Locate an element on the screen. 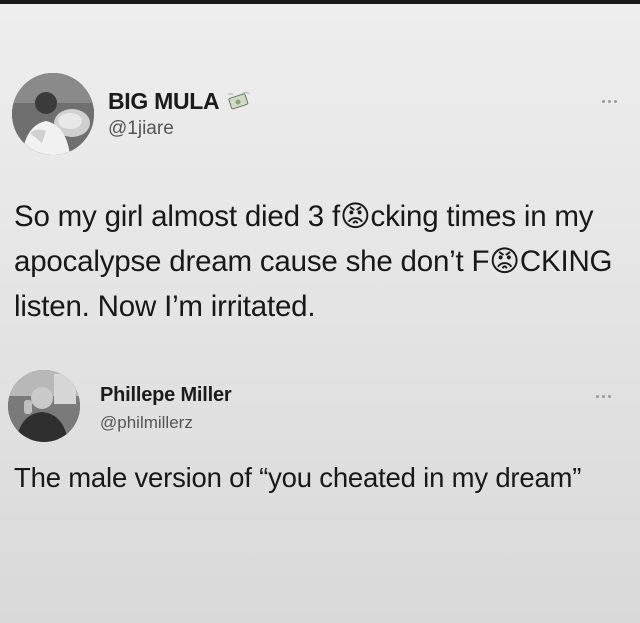  handle: @philmillerz is located at coordinates (146, 423).